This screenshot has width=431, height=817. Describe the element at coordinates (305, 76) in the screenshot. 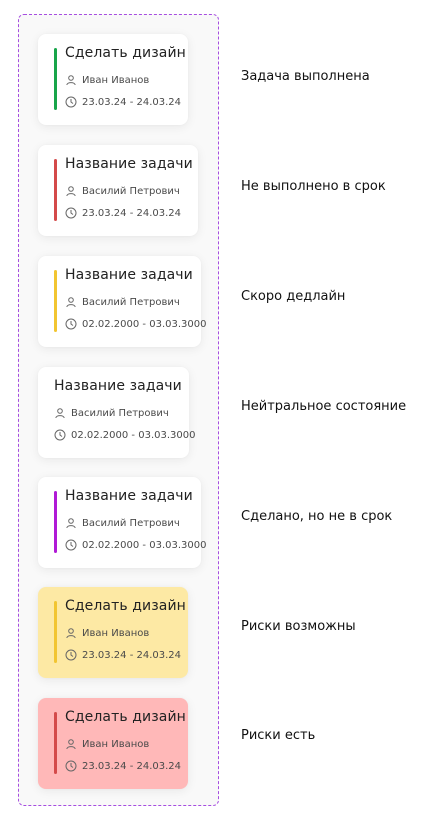

I see `state-label: Задача выполнена` at that location.